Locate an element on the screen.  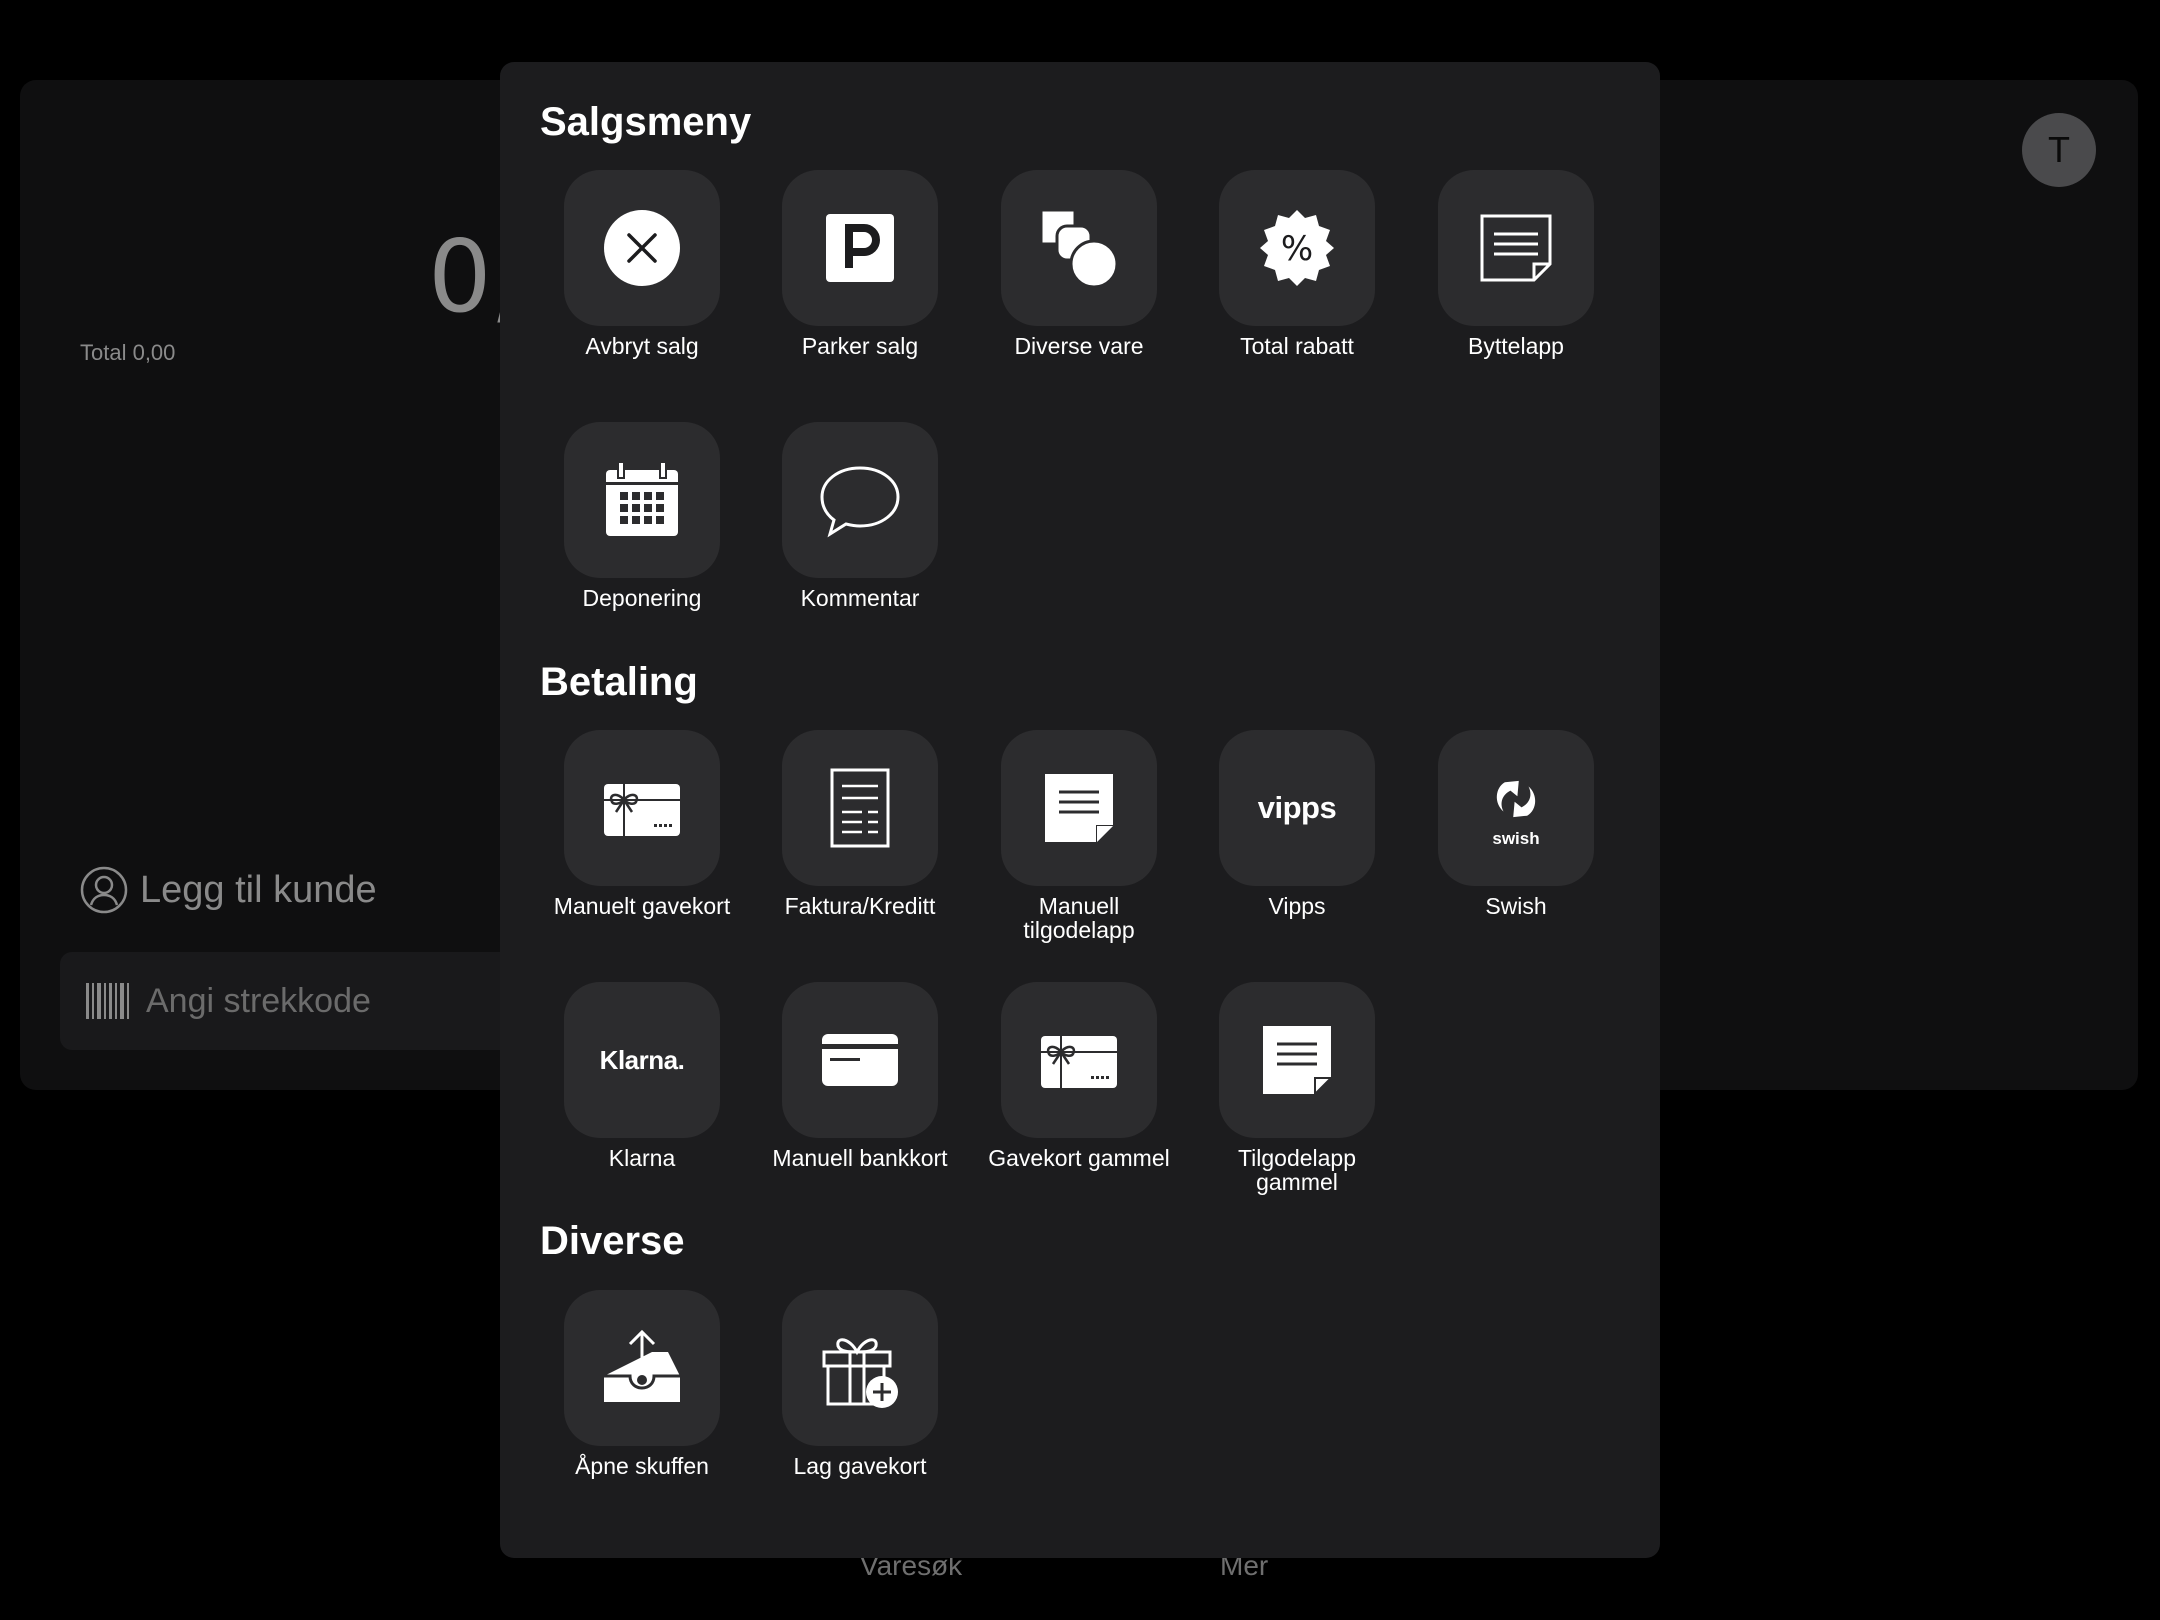
manual-bank-card-button is located at coordinates (860, 1060).